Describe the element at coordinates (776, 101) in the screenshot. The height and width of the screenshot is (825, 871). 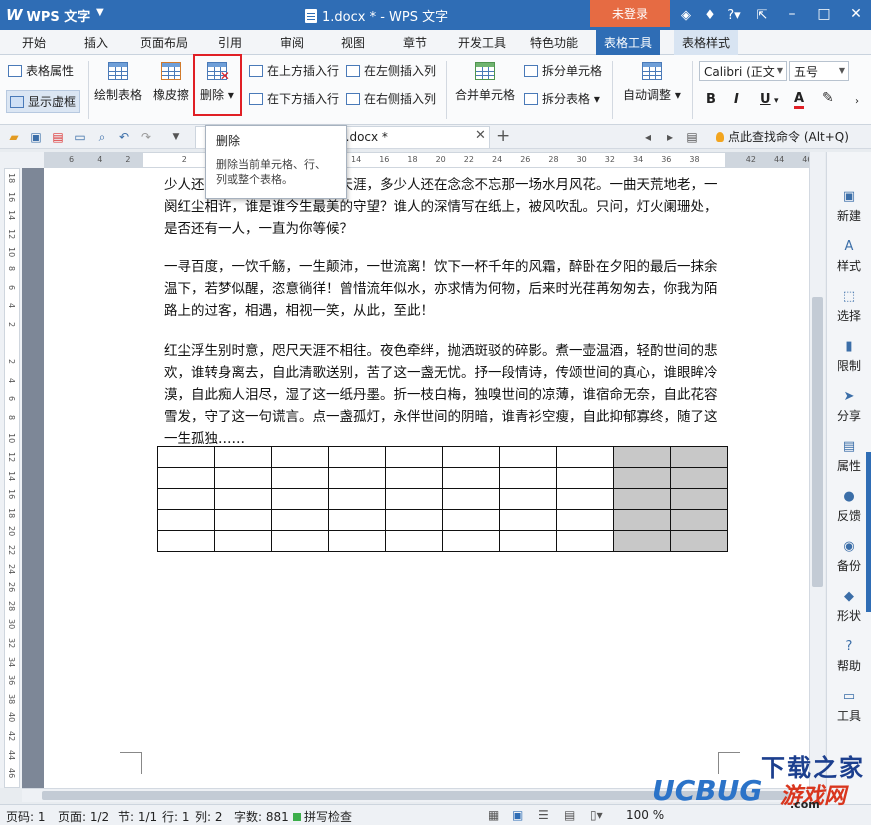
I see `chevron-down-icon: ▾` at that location.